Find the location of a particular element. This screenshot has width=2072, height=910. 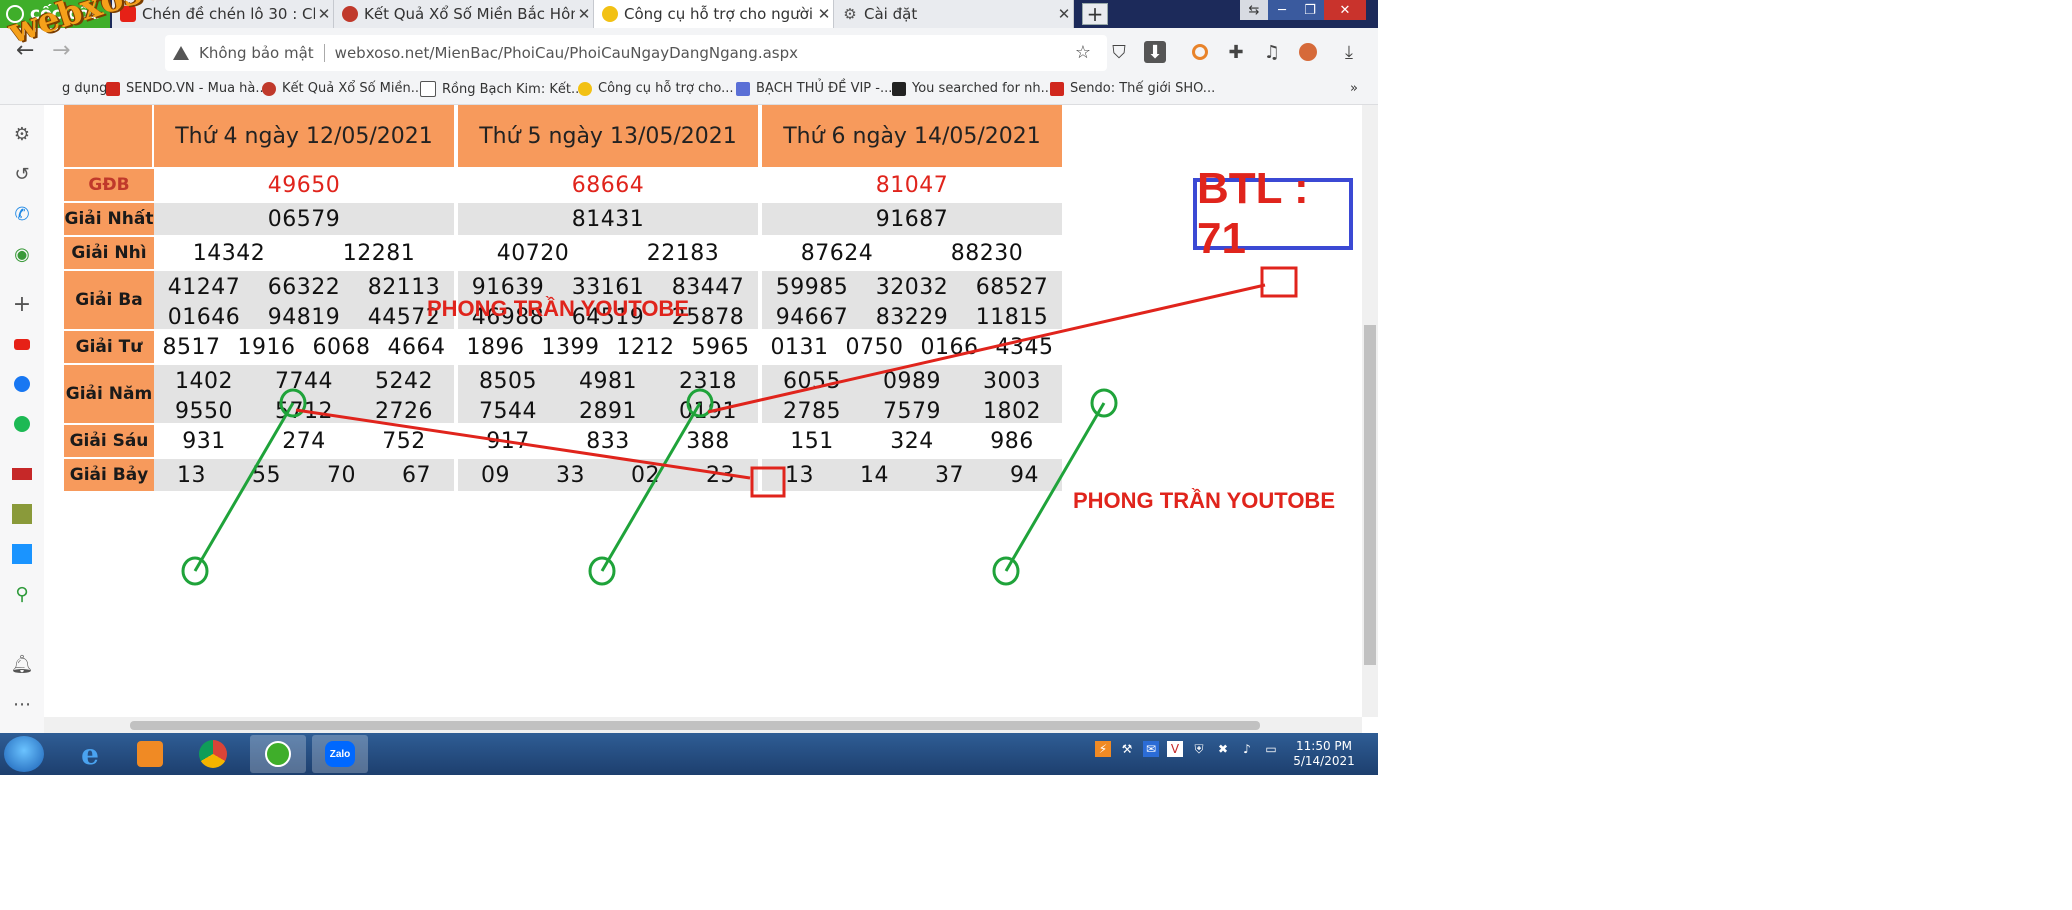

close-window-button: ✕ is located at coordinates (1345, 10).